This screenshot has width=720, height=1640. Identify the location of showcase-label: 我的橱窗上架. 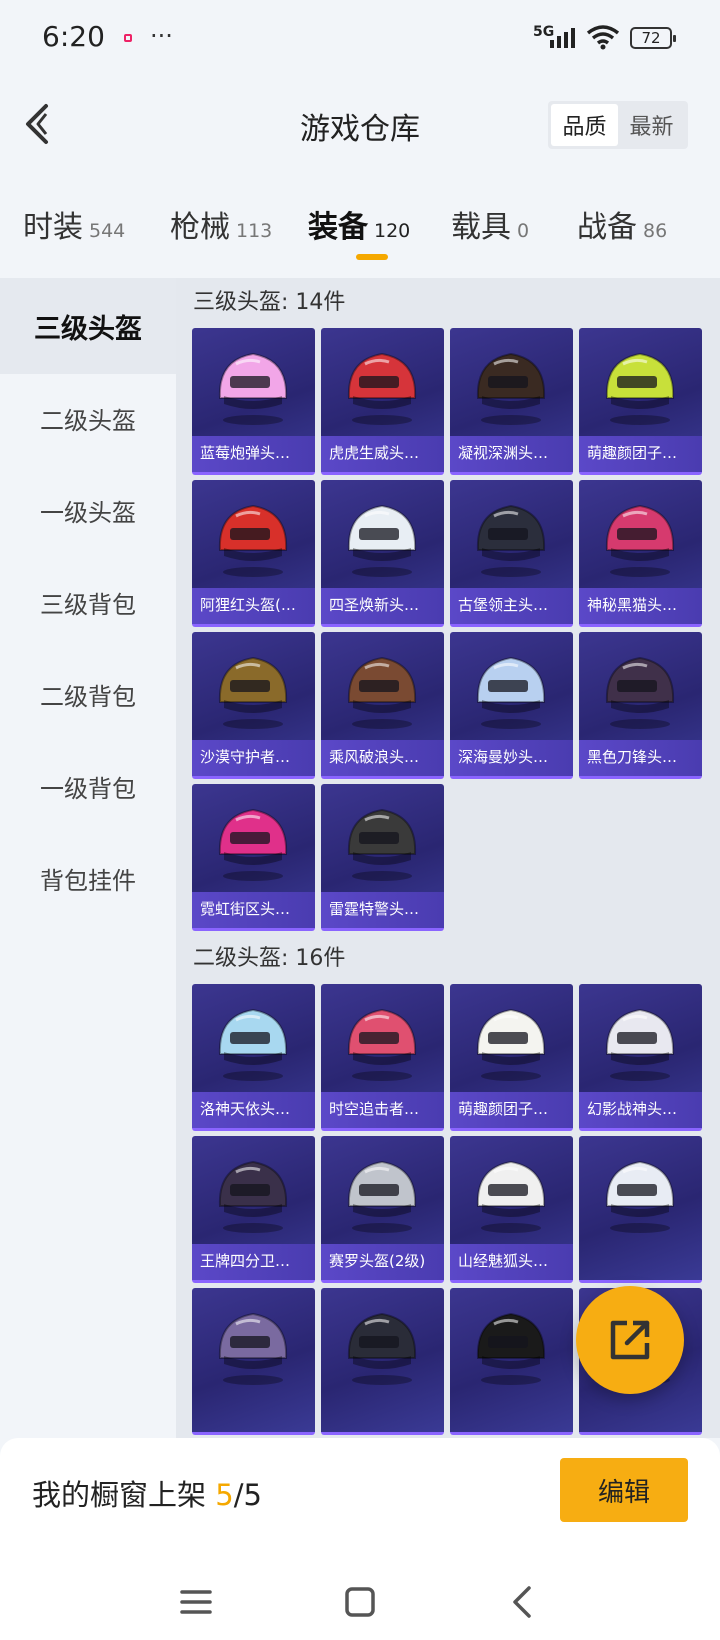
(119, 1495).